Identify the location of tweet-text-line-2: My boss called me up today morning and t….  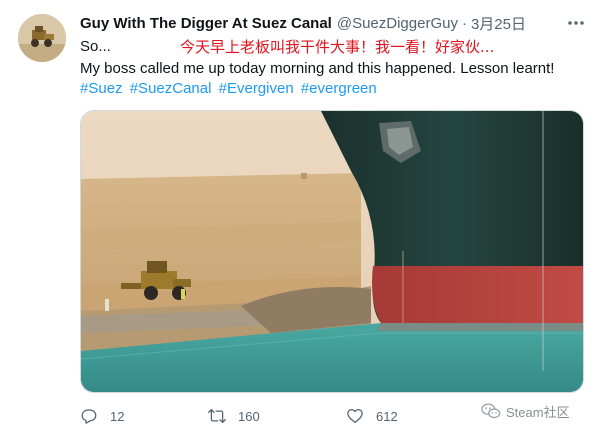
(317, 68).